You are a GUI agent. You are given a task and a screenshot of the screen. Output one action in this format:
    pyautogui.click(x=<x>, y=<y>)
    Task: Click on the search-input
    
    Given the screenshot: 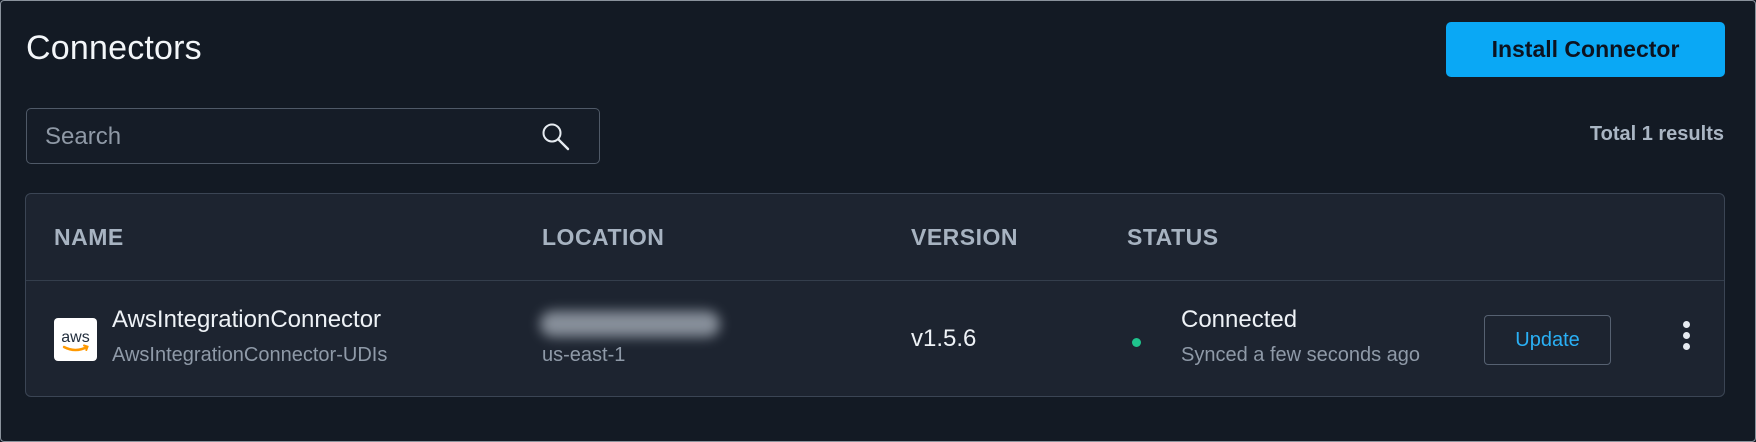 What is the action you would take?
    pyautogui.click(x=285, y=137)
    